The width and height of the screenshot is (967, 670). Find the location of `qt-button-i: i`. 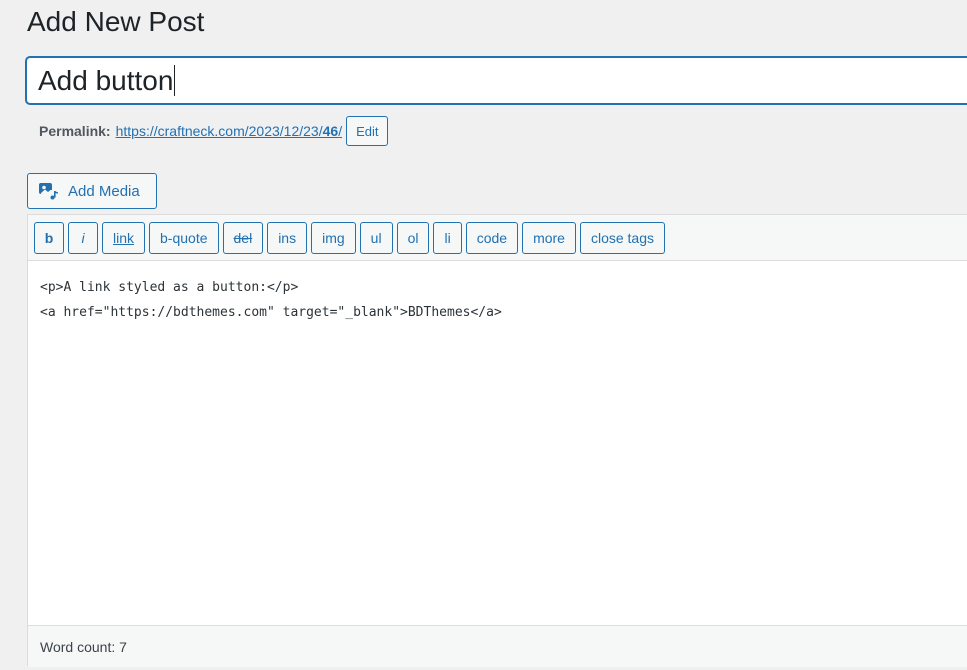

qt-button-i: i is located at coordinates (83, 237).